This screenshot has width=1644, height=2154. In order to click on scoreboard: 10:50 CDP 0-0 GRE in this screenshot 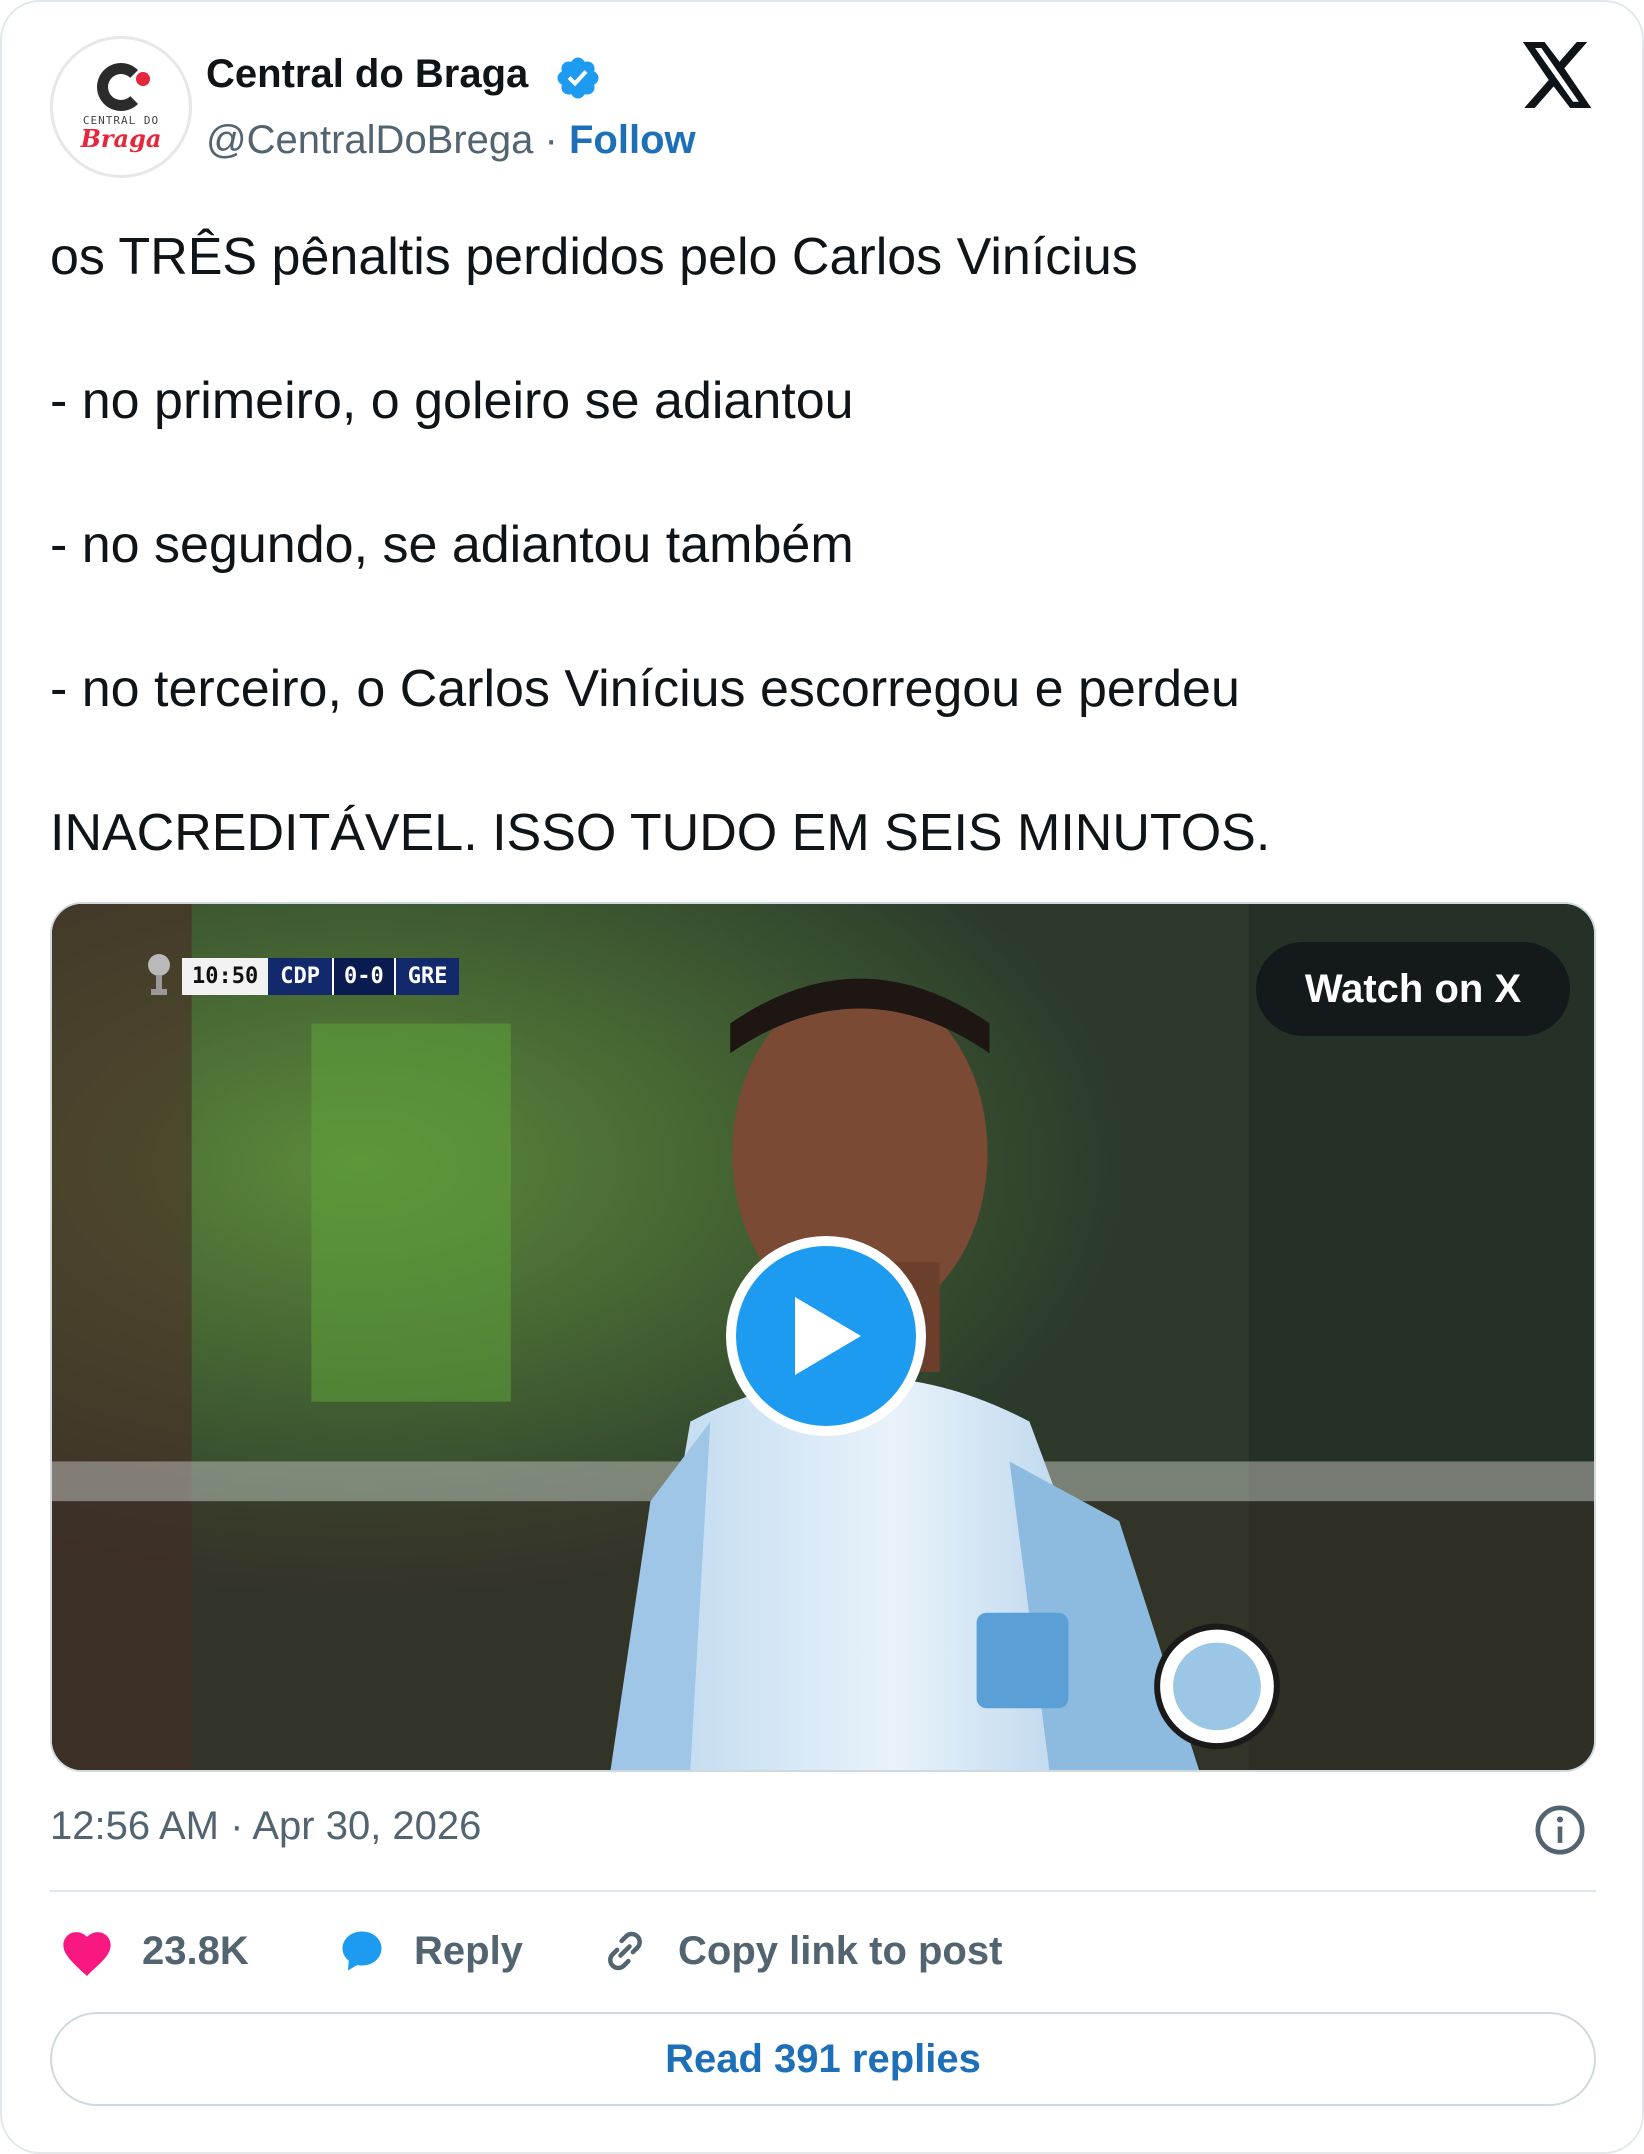, I will do `click(302, 975)`.